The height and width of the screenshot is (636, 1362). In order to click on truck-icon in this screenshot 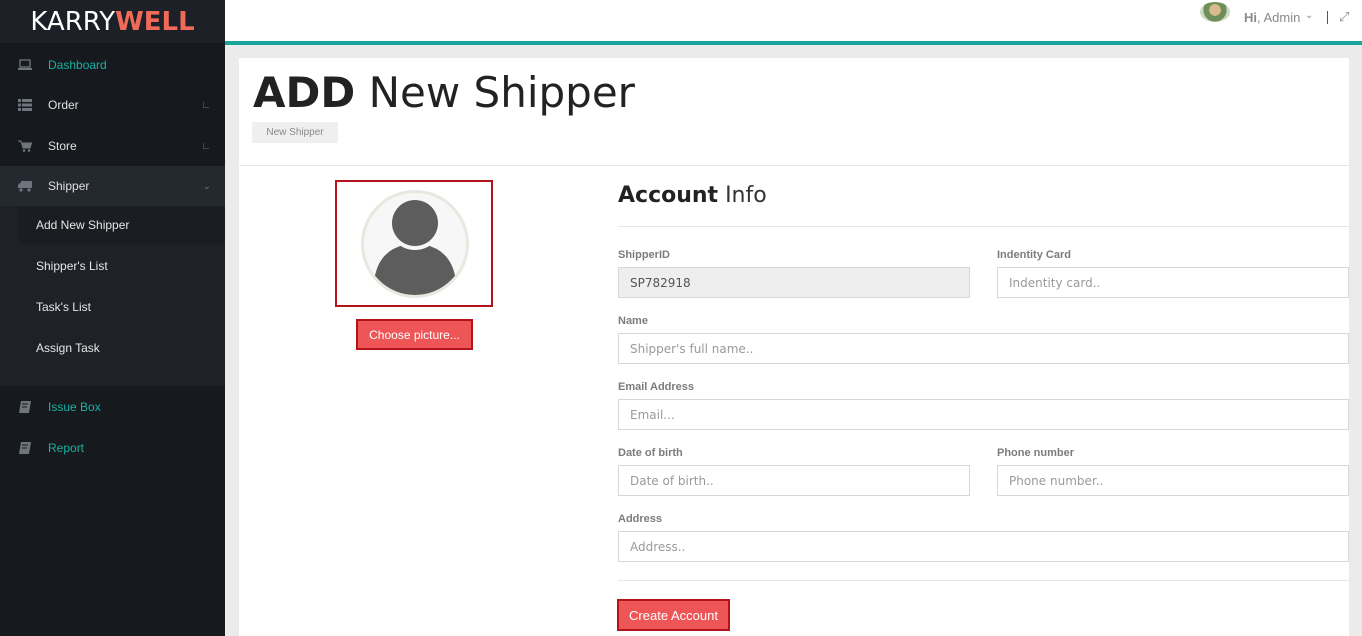, I will do `click(25, 186)`.